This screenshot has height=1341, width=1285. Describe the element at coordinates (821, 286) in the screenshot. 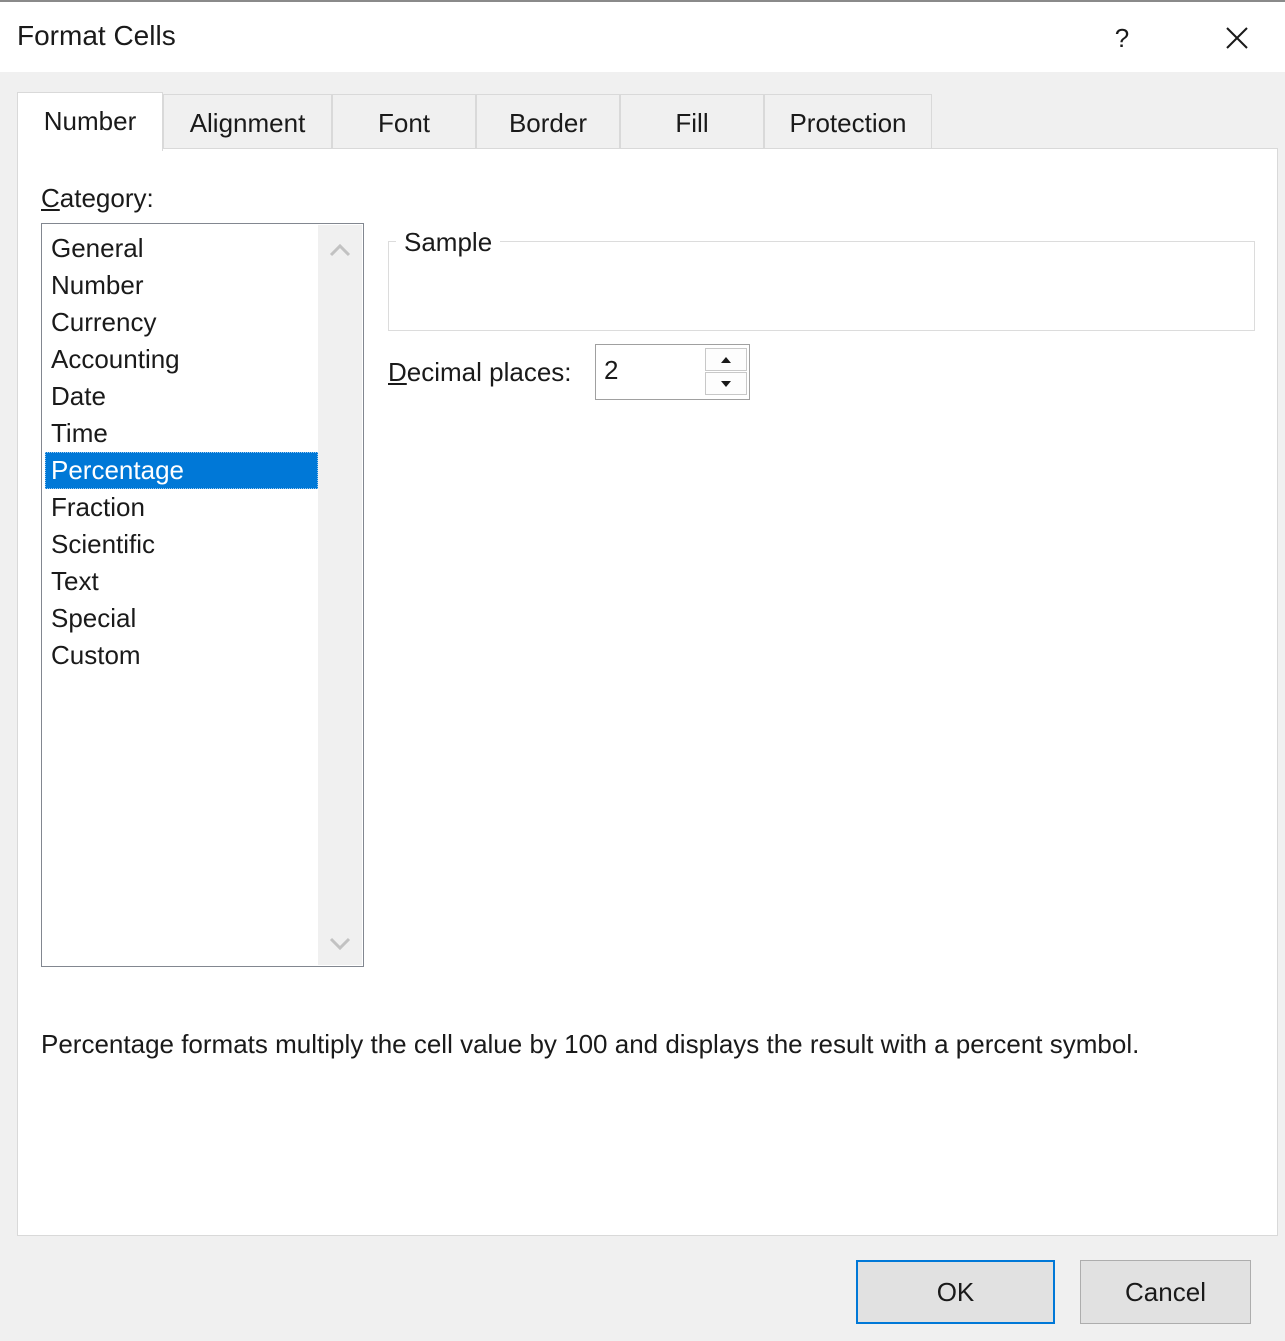

I see `sample-box` at that location.